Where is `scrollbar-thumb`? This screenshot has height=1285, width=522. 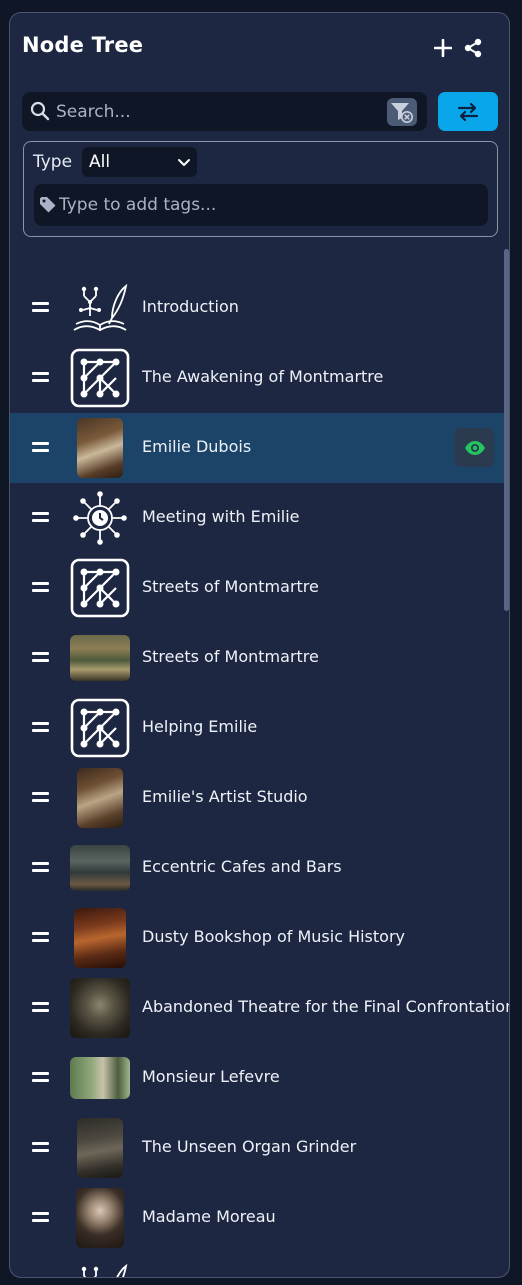 scrollbar-thumb is located at coordinates (506, 430).